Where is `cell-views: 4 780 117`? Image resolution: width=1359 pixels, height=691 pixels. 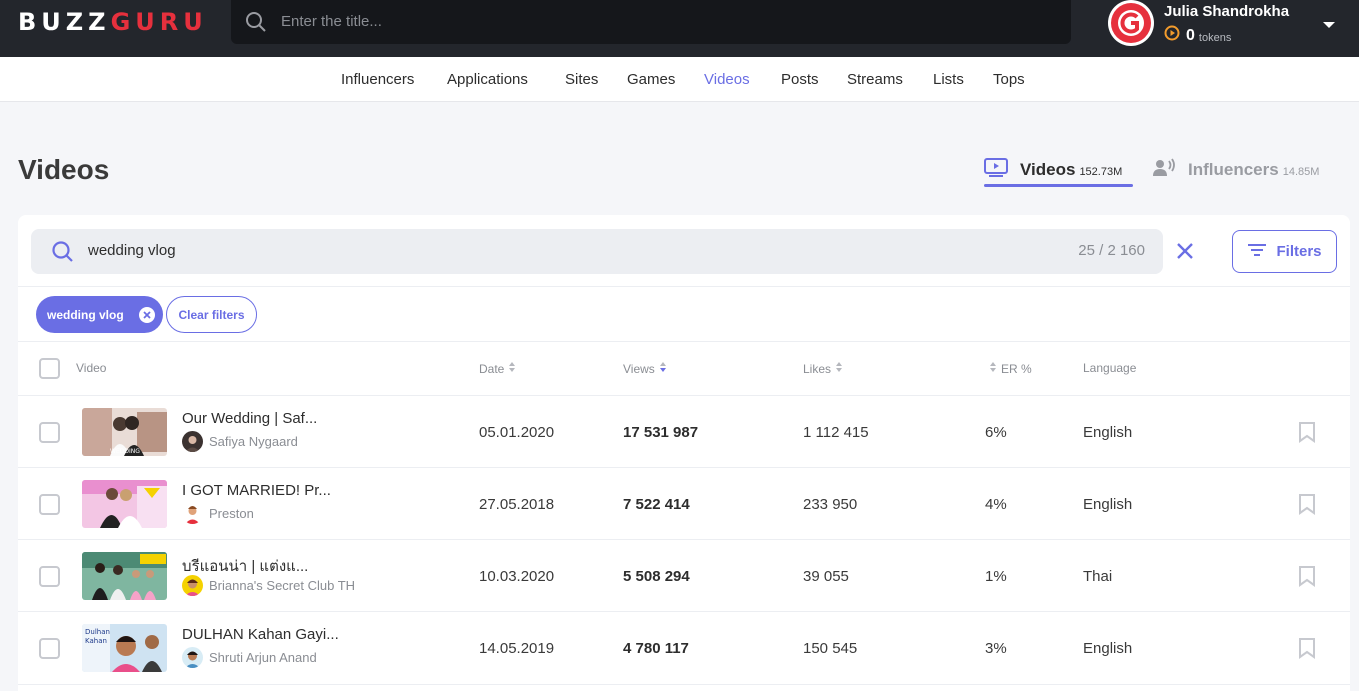 cell-views: 4 780 117 is located at coordinates (656, 648).